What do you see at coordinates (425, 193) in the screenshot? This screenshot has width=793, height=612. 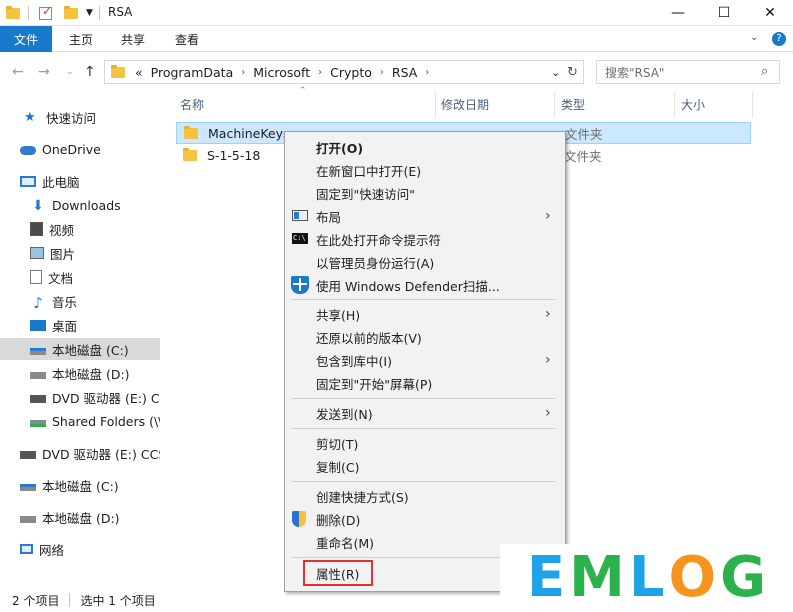 I see `menu-item-pin-quick-access: 固定到"快速访问"` at bounding box center [425, 193].